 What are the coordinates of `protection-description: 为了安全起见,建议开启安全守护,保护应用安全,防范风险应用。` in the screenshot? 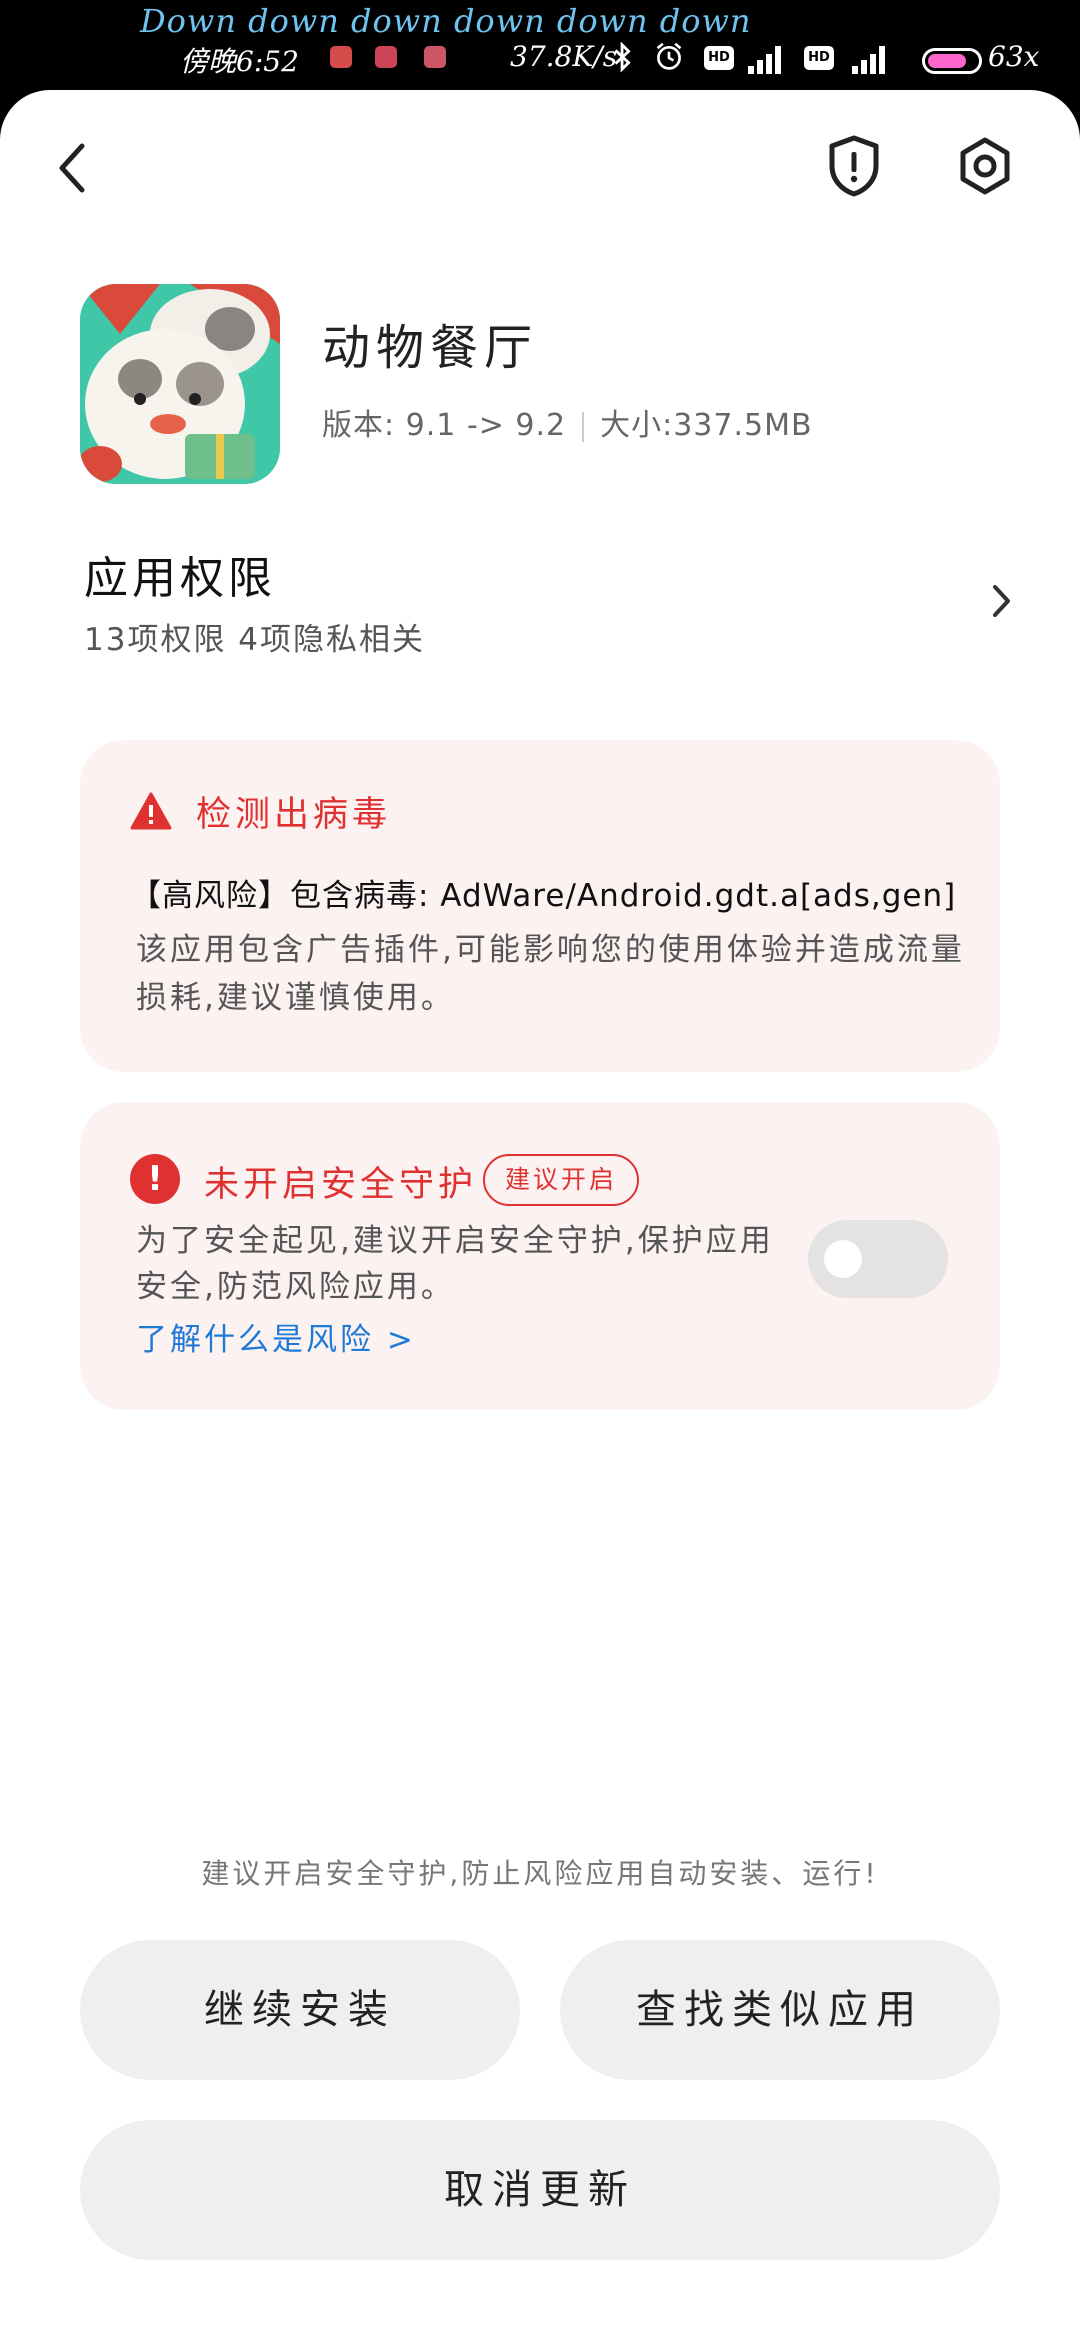 It's located at (455, 1264).